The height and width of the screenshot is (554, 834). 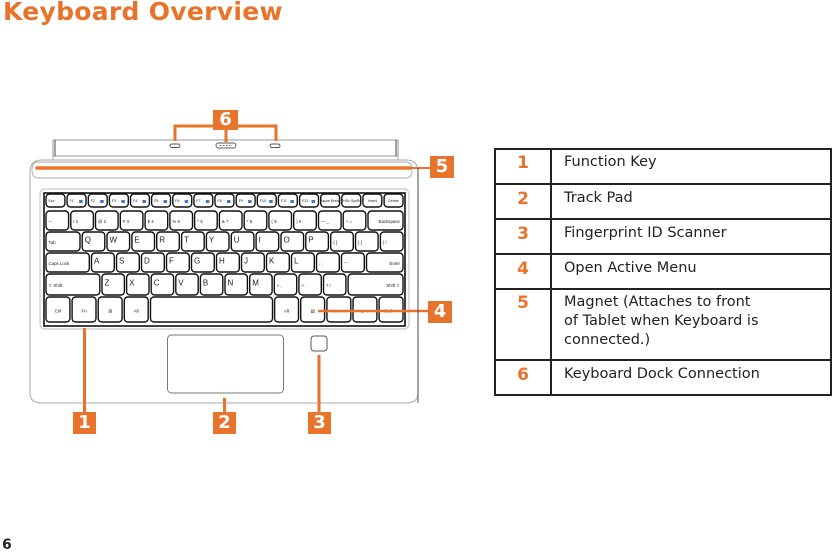 I want to click on legend-row: 1 Function Key, so click(x=663, y=166).